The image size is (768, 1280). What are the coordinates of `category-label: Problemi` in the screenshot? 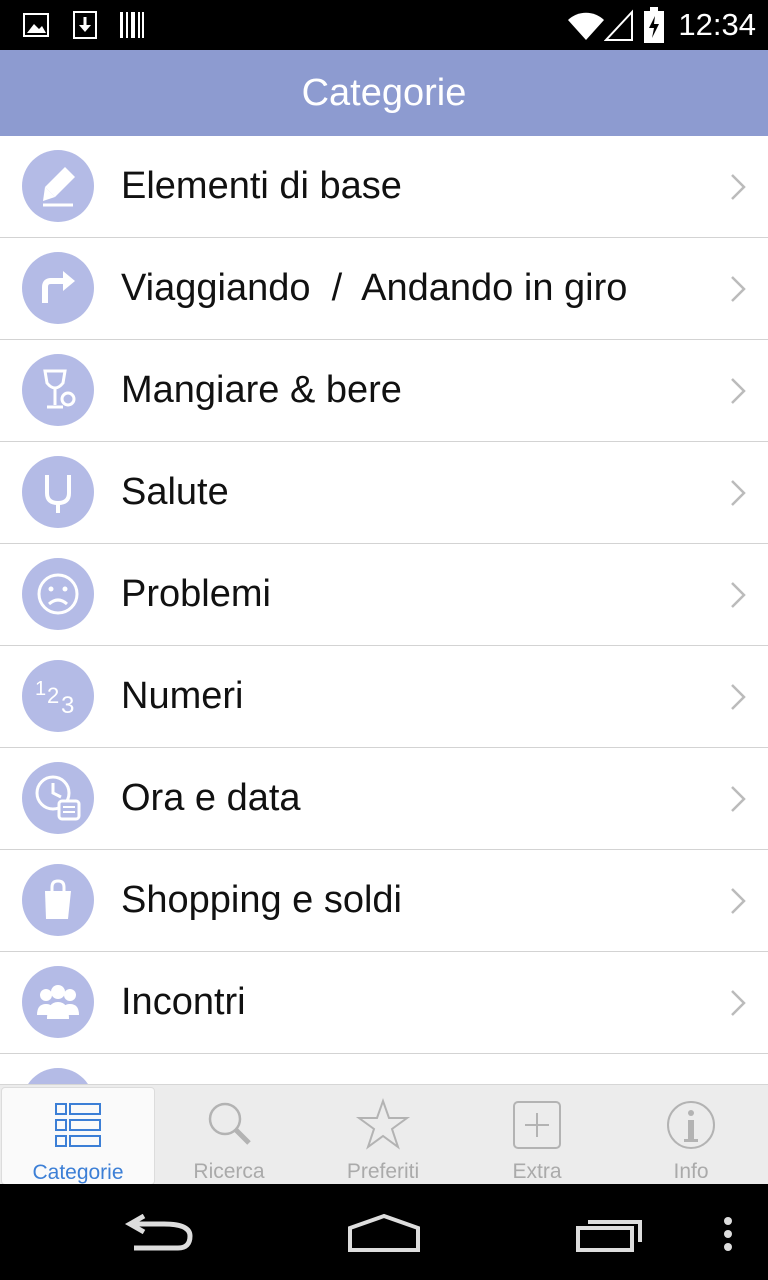 It's located at (196, 594).